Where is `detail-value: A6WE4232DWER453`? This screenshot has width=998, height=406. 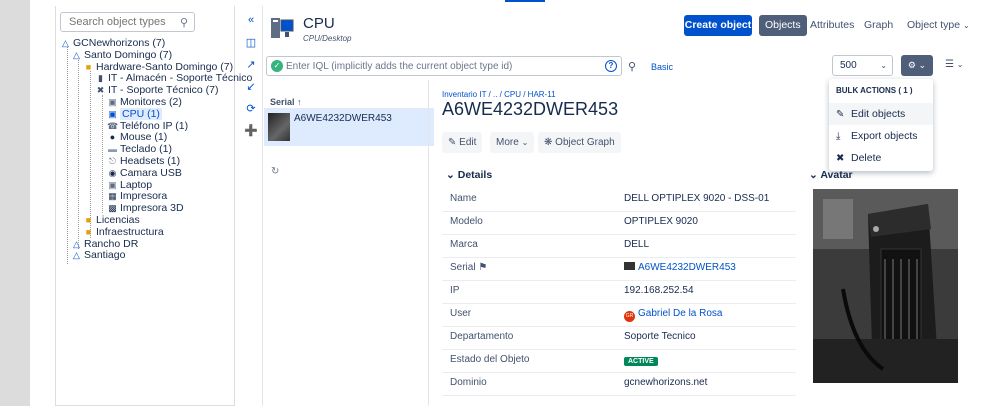 detail-value: A6WE4232DWER453 is located at coordinates (687, 267).